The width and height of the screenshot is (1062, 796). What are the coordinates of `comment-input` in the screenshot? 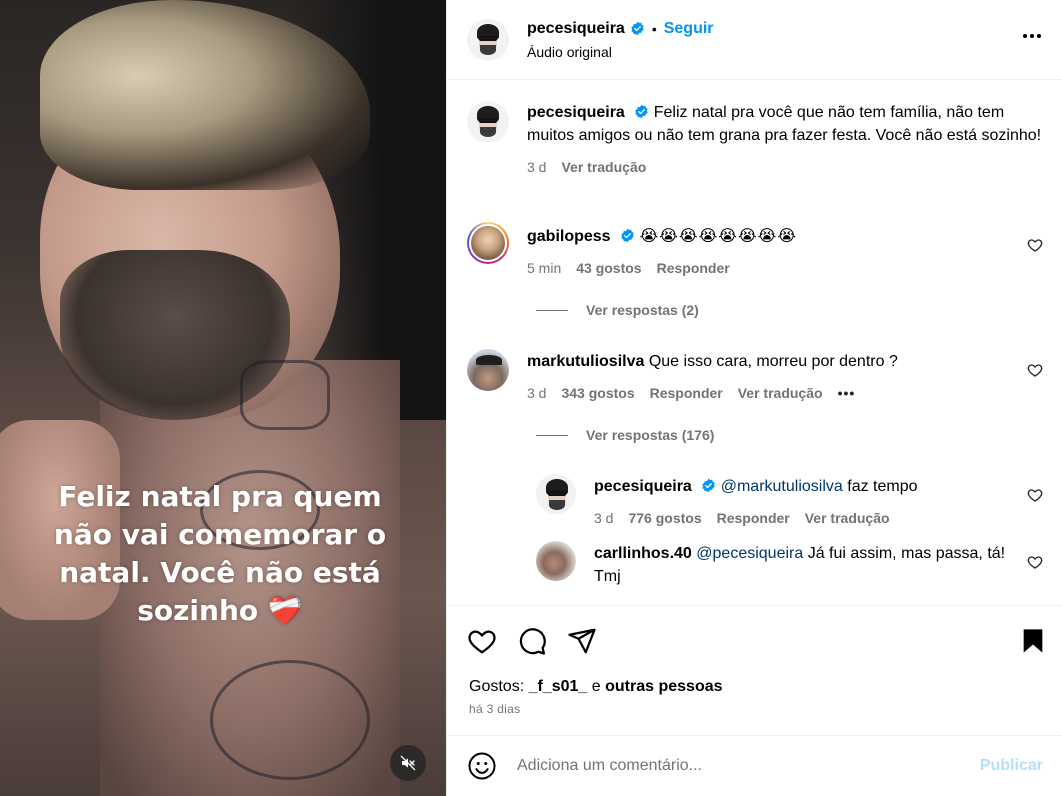 It's located at (748, 766).